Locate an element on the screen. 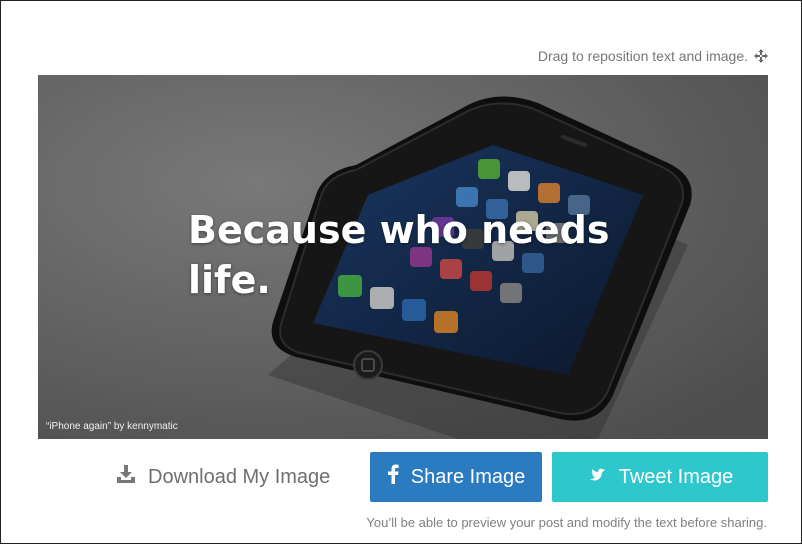 The image size is (802, 544). reposition-hint-text: Drag to reposition text and image. is located at coordinates (642, 56).